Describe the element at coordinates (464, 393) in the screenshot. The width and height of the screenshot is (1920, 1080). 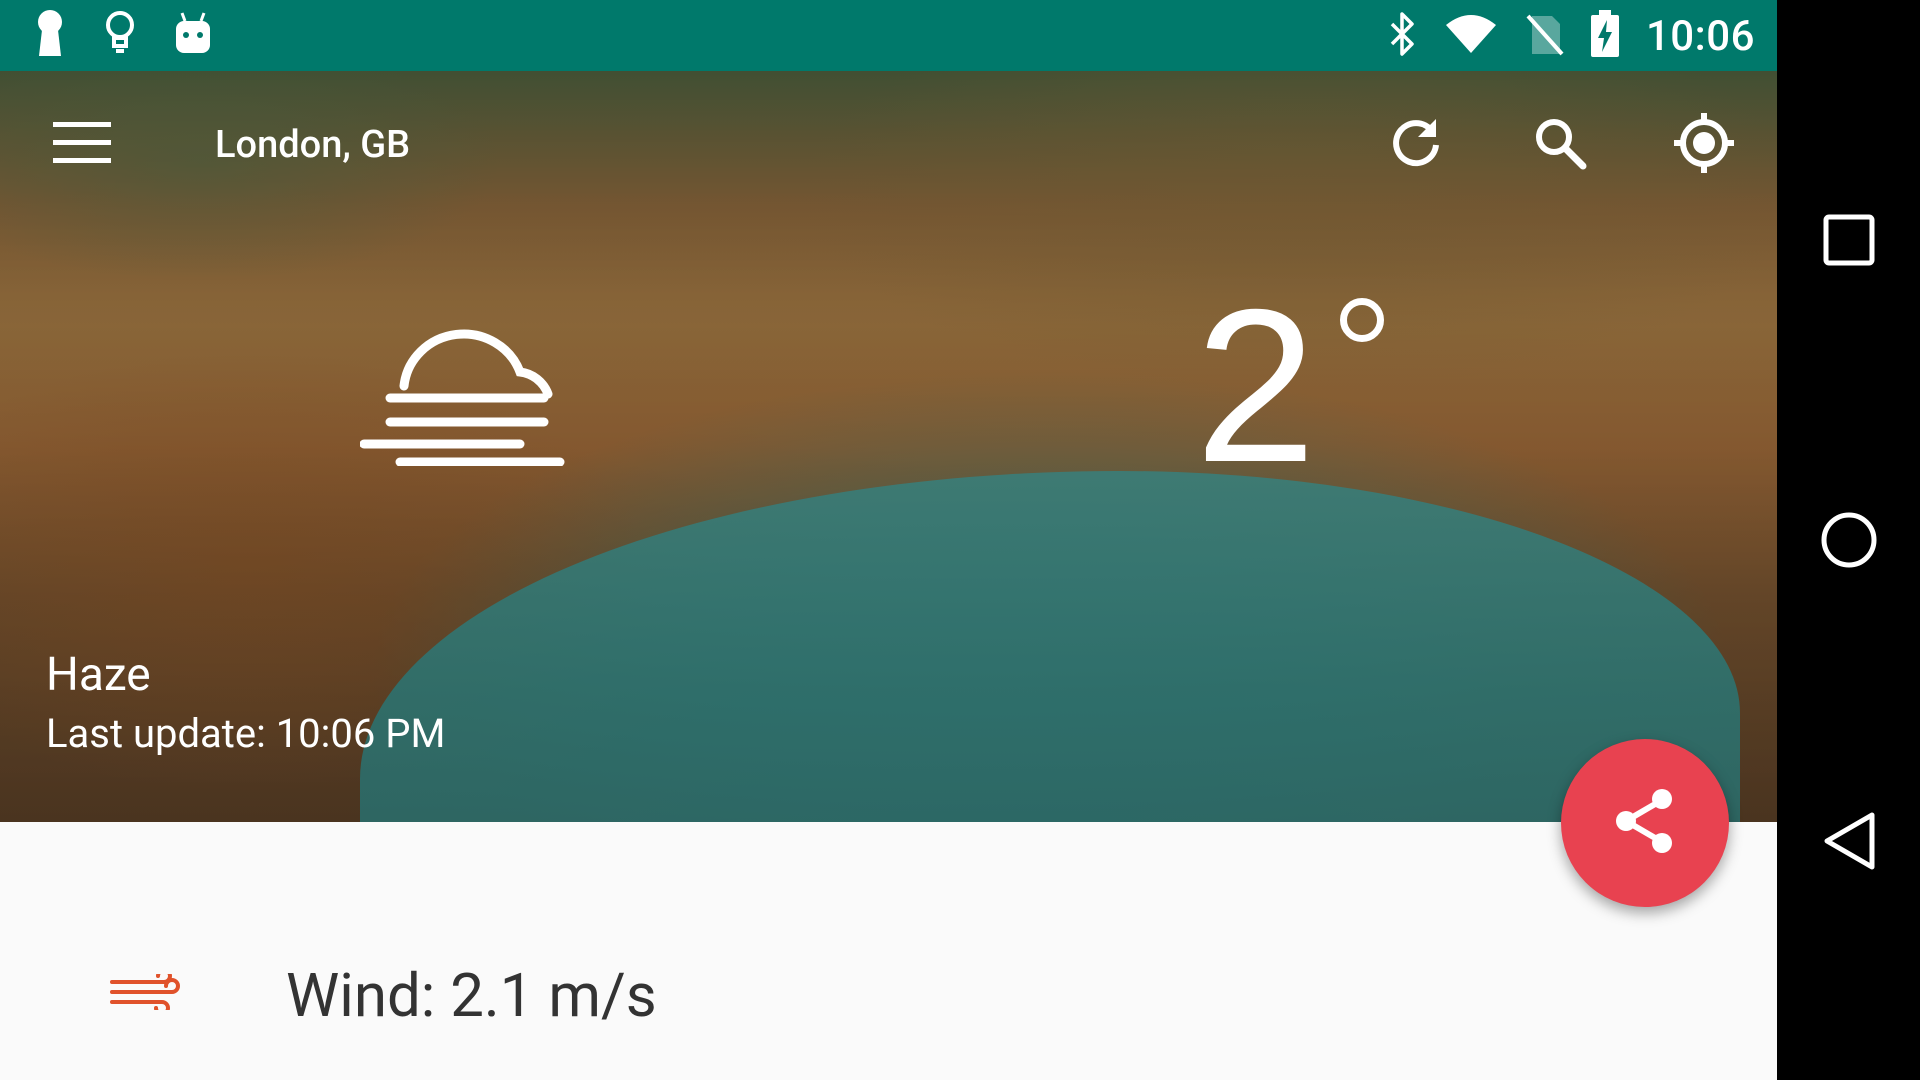
I see `haze-icon` at that location.